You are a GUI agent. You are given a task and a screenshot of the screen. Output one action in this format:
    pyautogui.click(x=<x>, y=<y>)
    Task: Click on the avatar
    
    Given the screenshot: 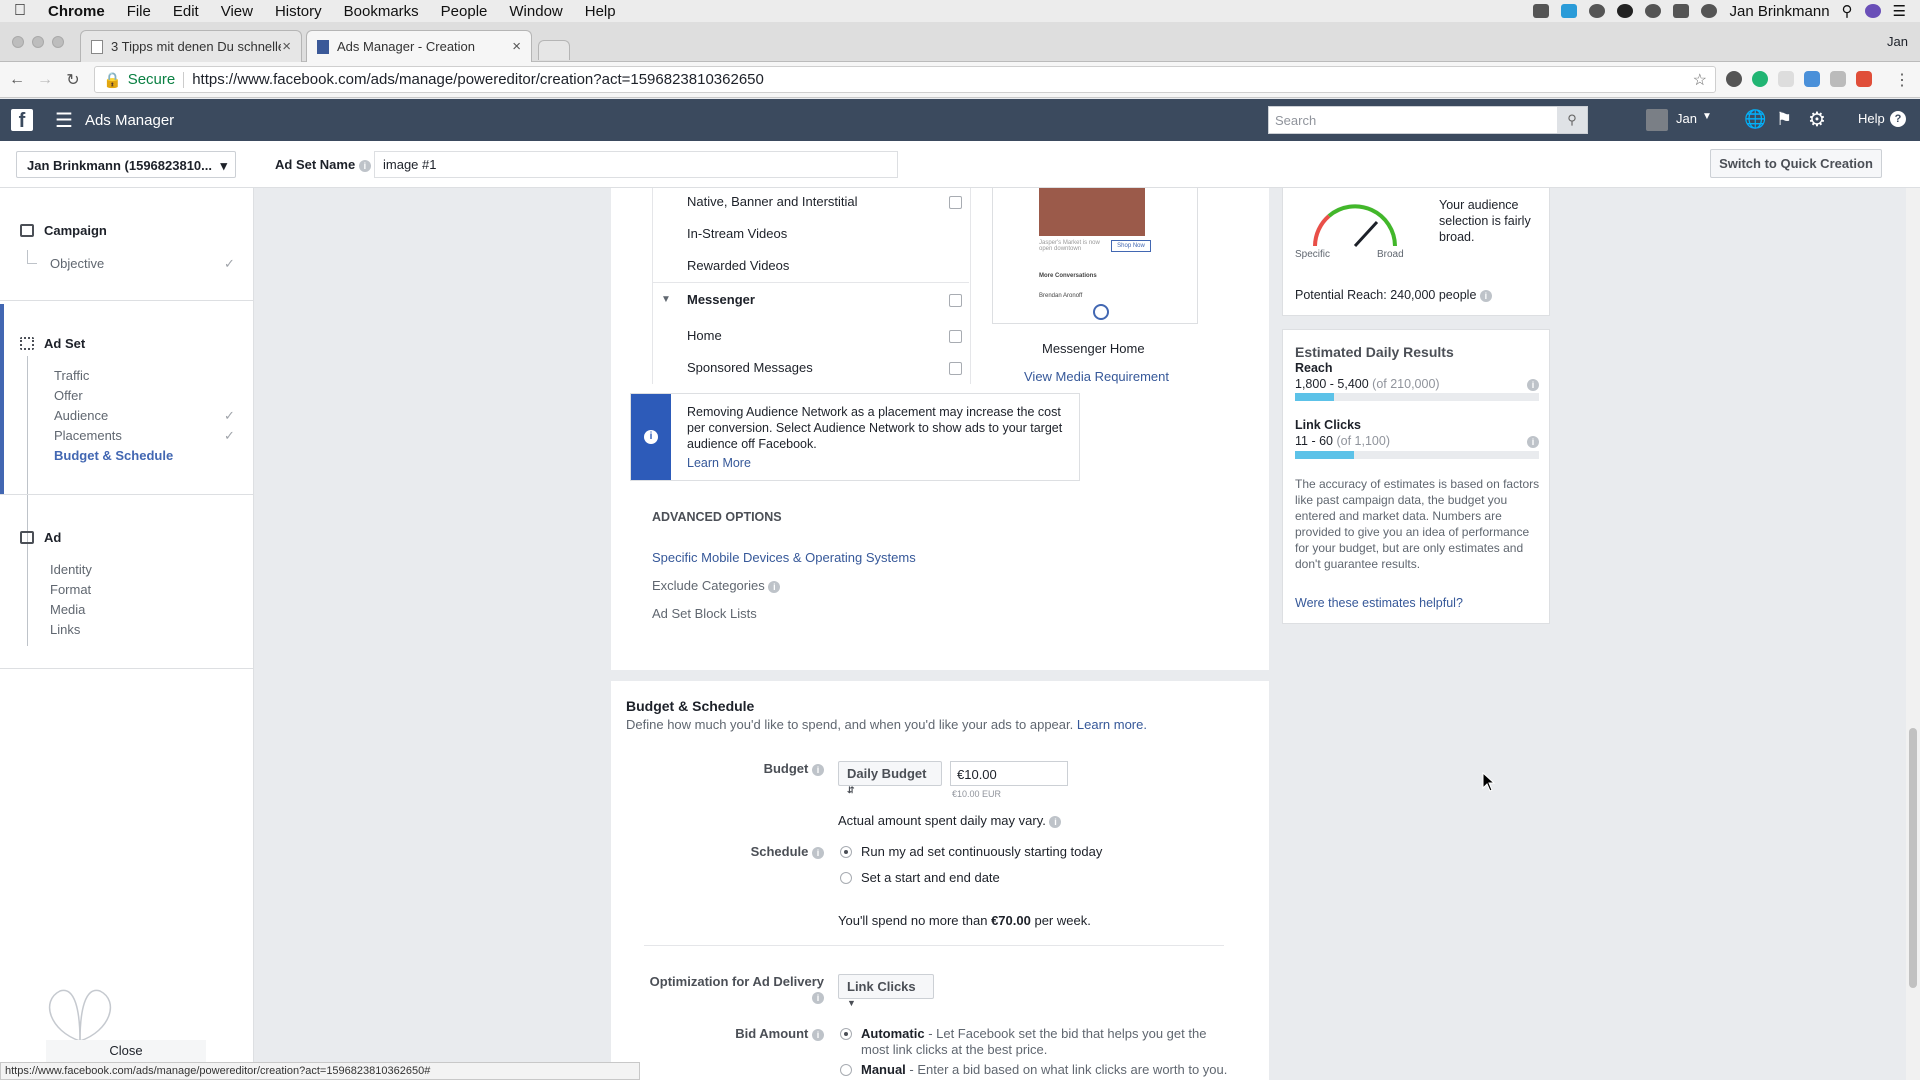 What is the action you would take?
    pyautogui.click(x=1657, y=120)
    